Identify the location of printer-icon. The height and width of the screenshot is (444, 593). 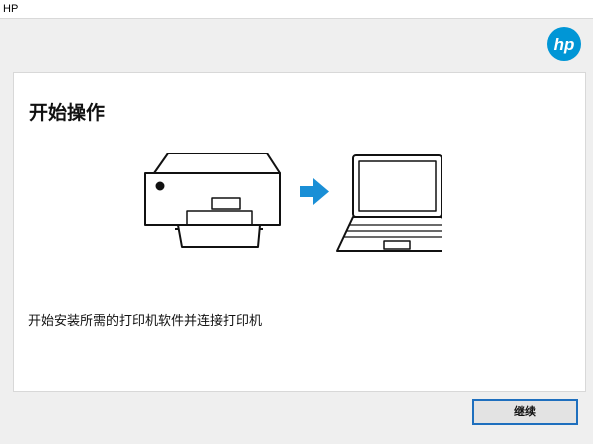
(212, 200).